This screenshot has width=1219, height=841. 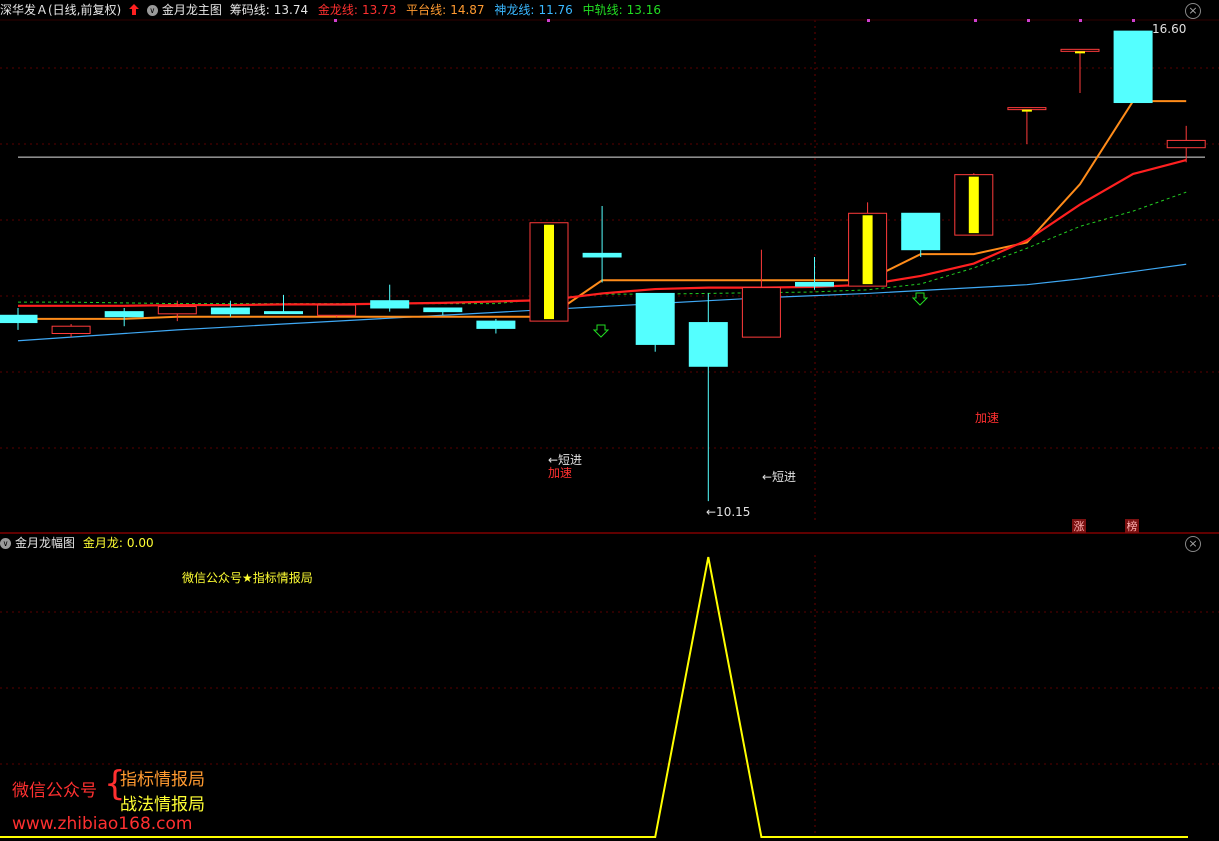 I want to click on badge-label: 榜, so click(x=1132, y=526).